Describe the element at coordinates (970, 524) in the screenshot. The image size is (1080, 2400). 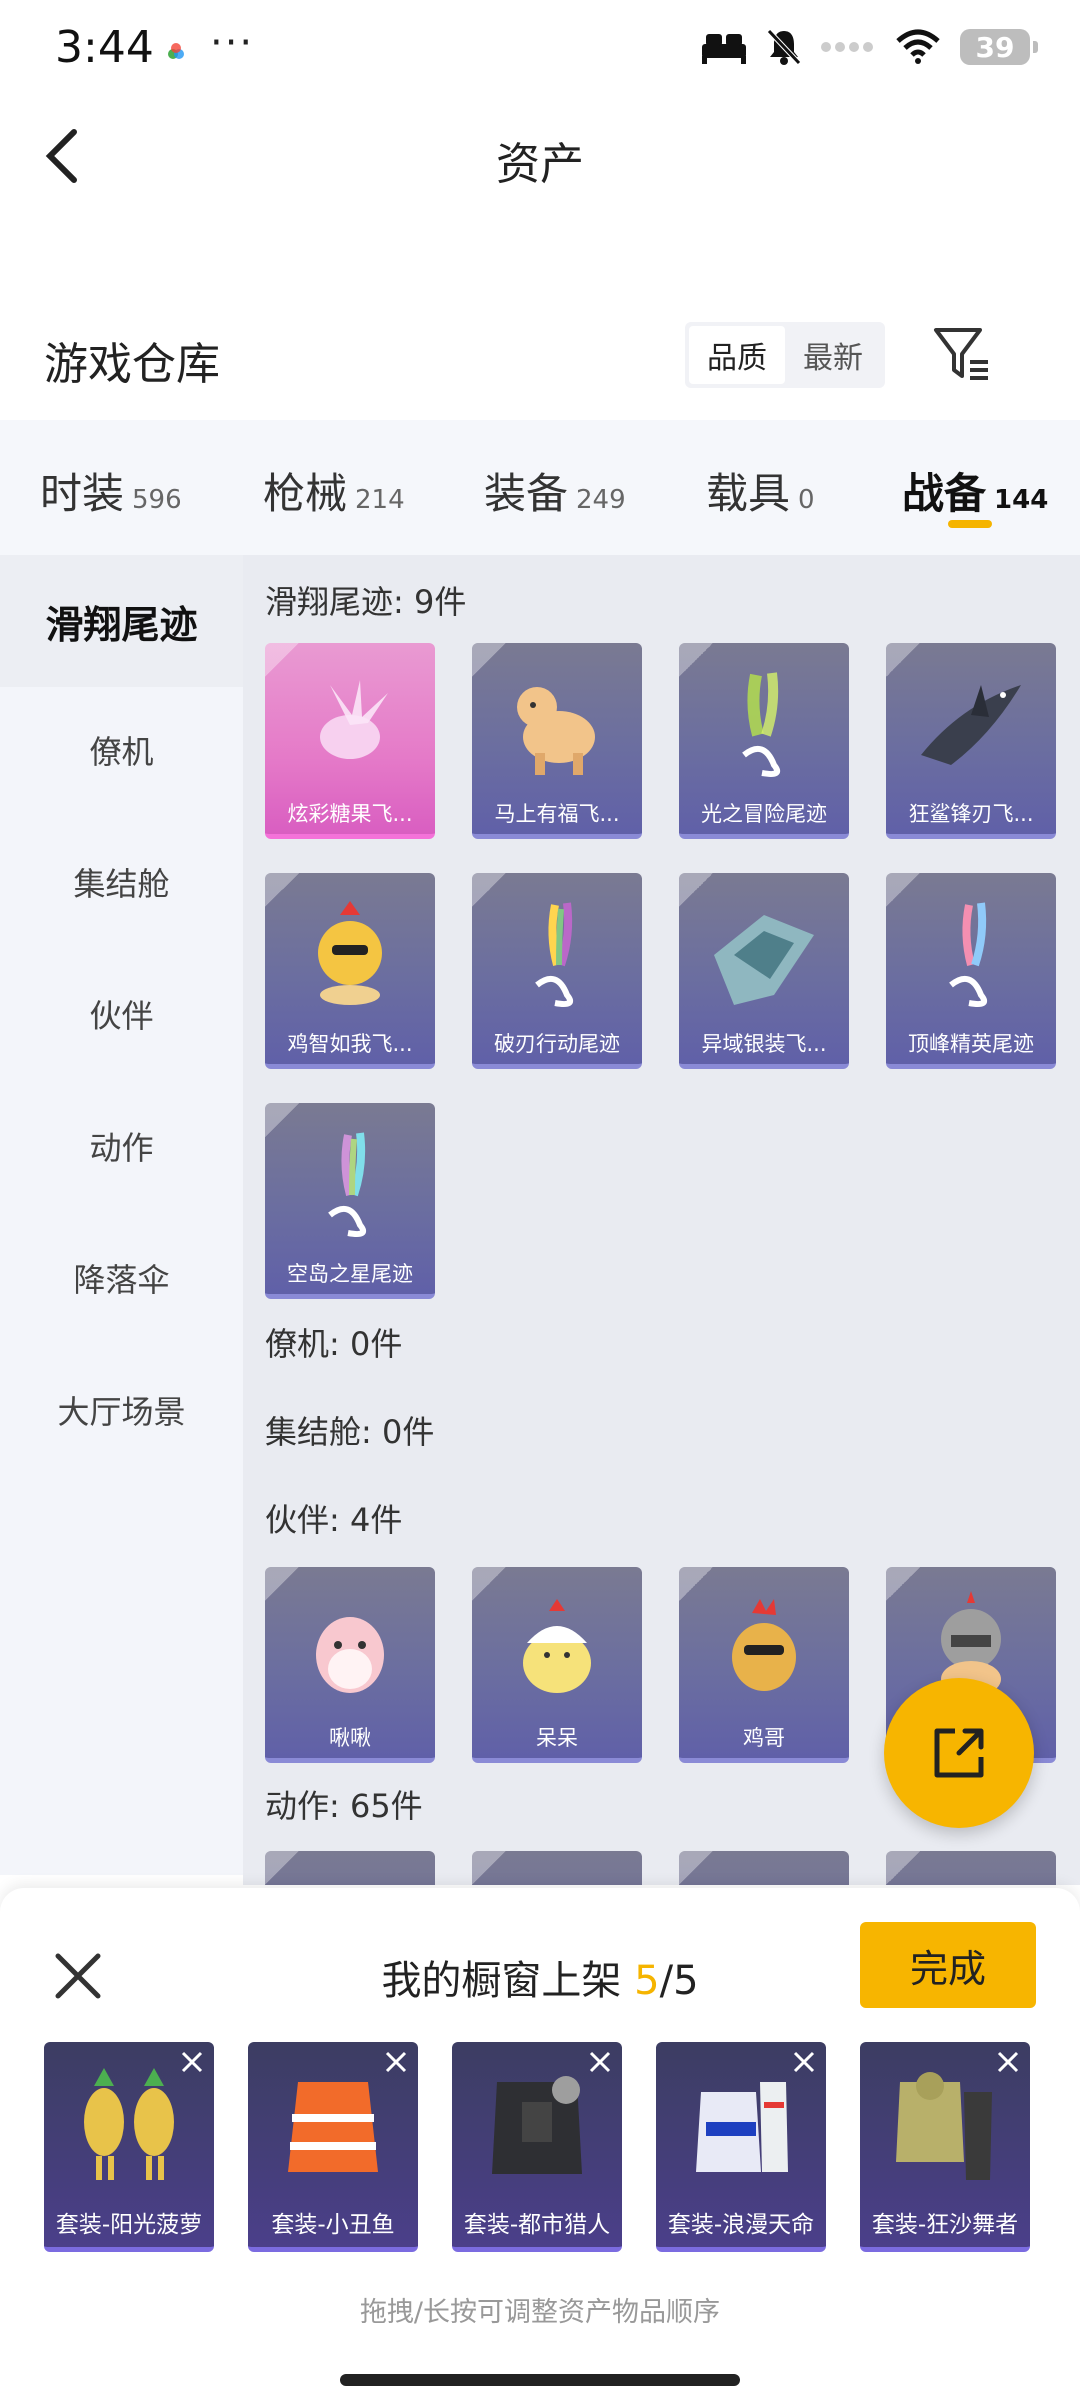
I see `active-tab-indicator` at that location.